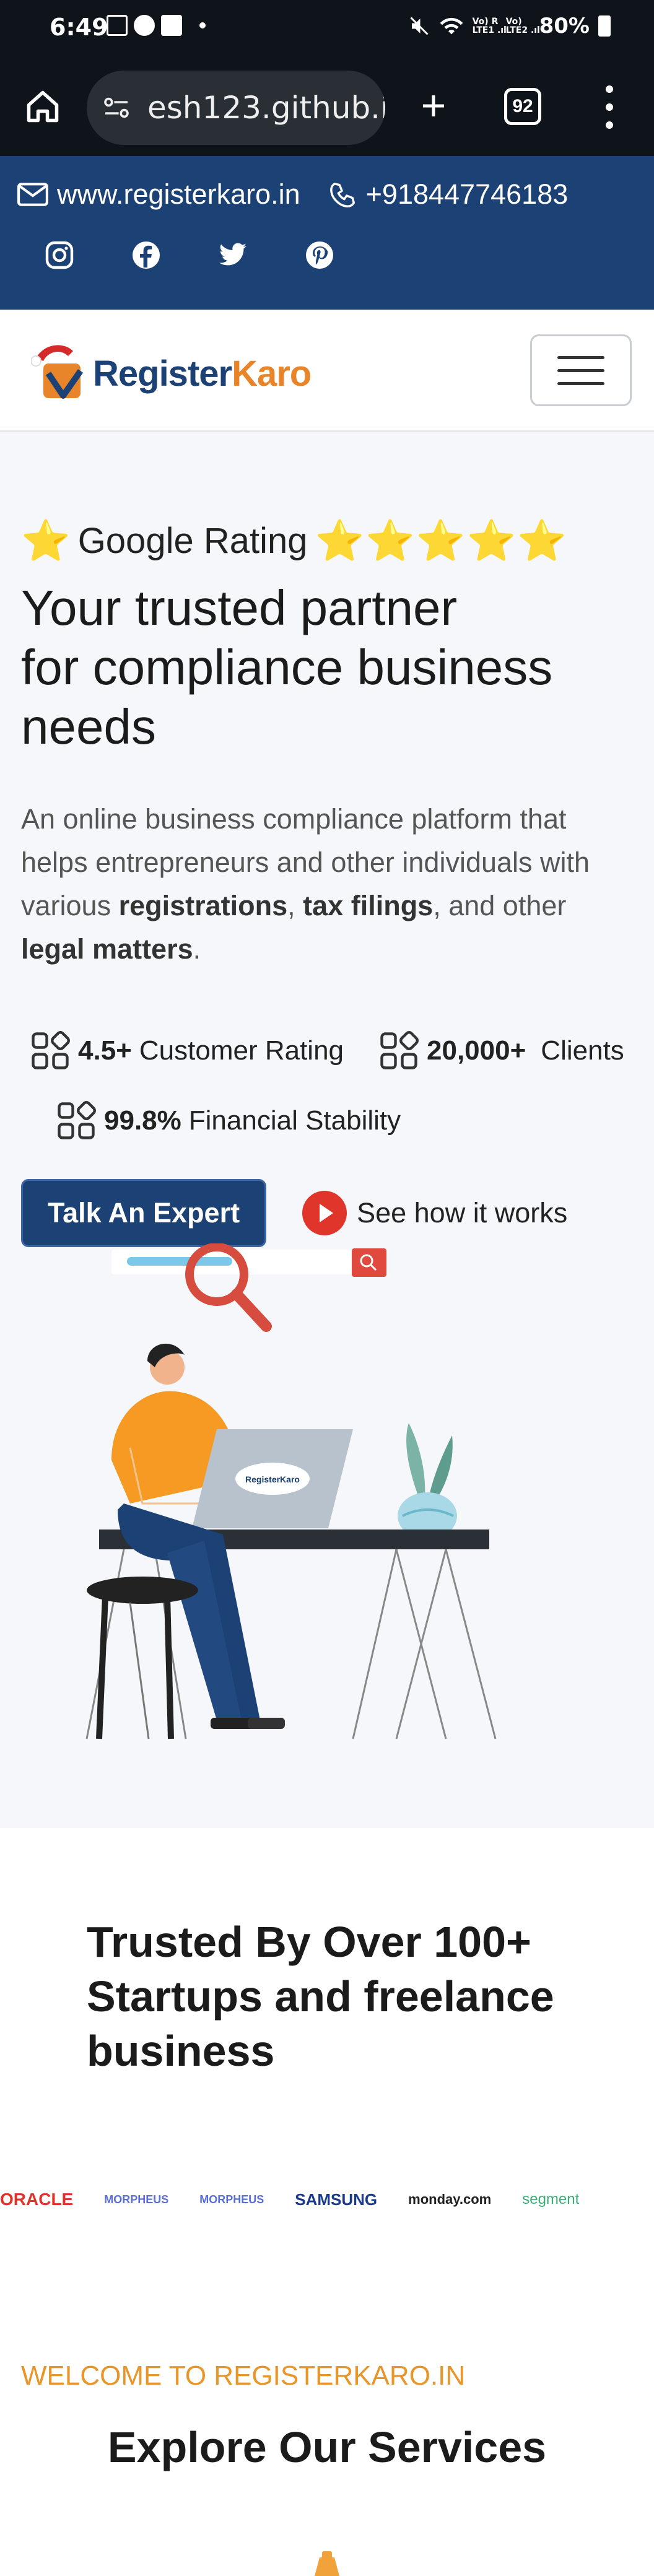 The height and width of the screenshot is (2576, 654). What do you see at coordinates (295, 905) in the screenshot?
I see `desc-text: ,` at bounding box center [295, 905].